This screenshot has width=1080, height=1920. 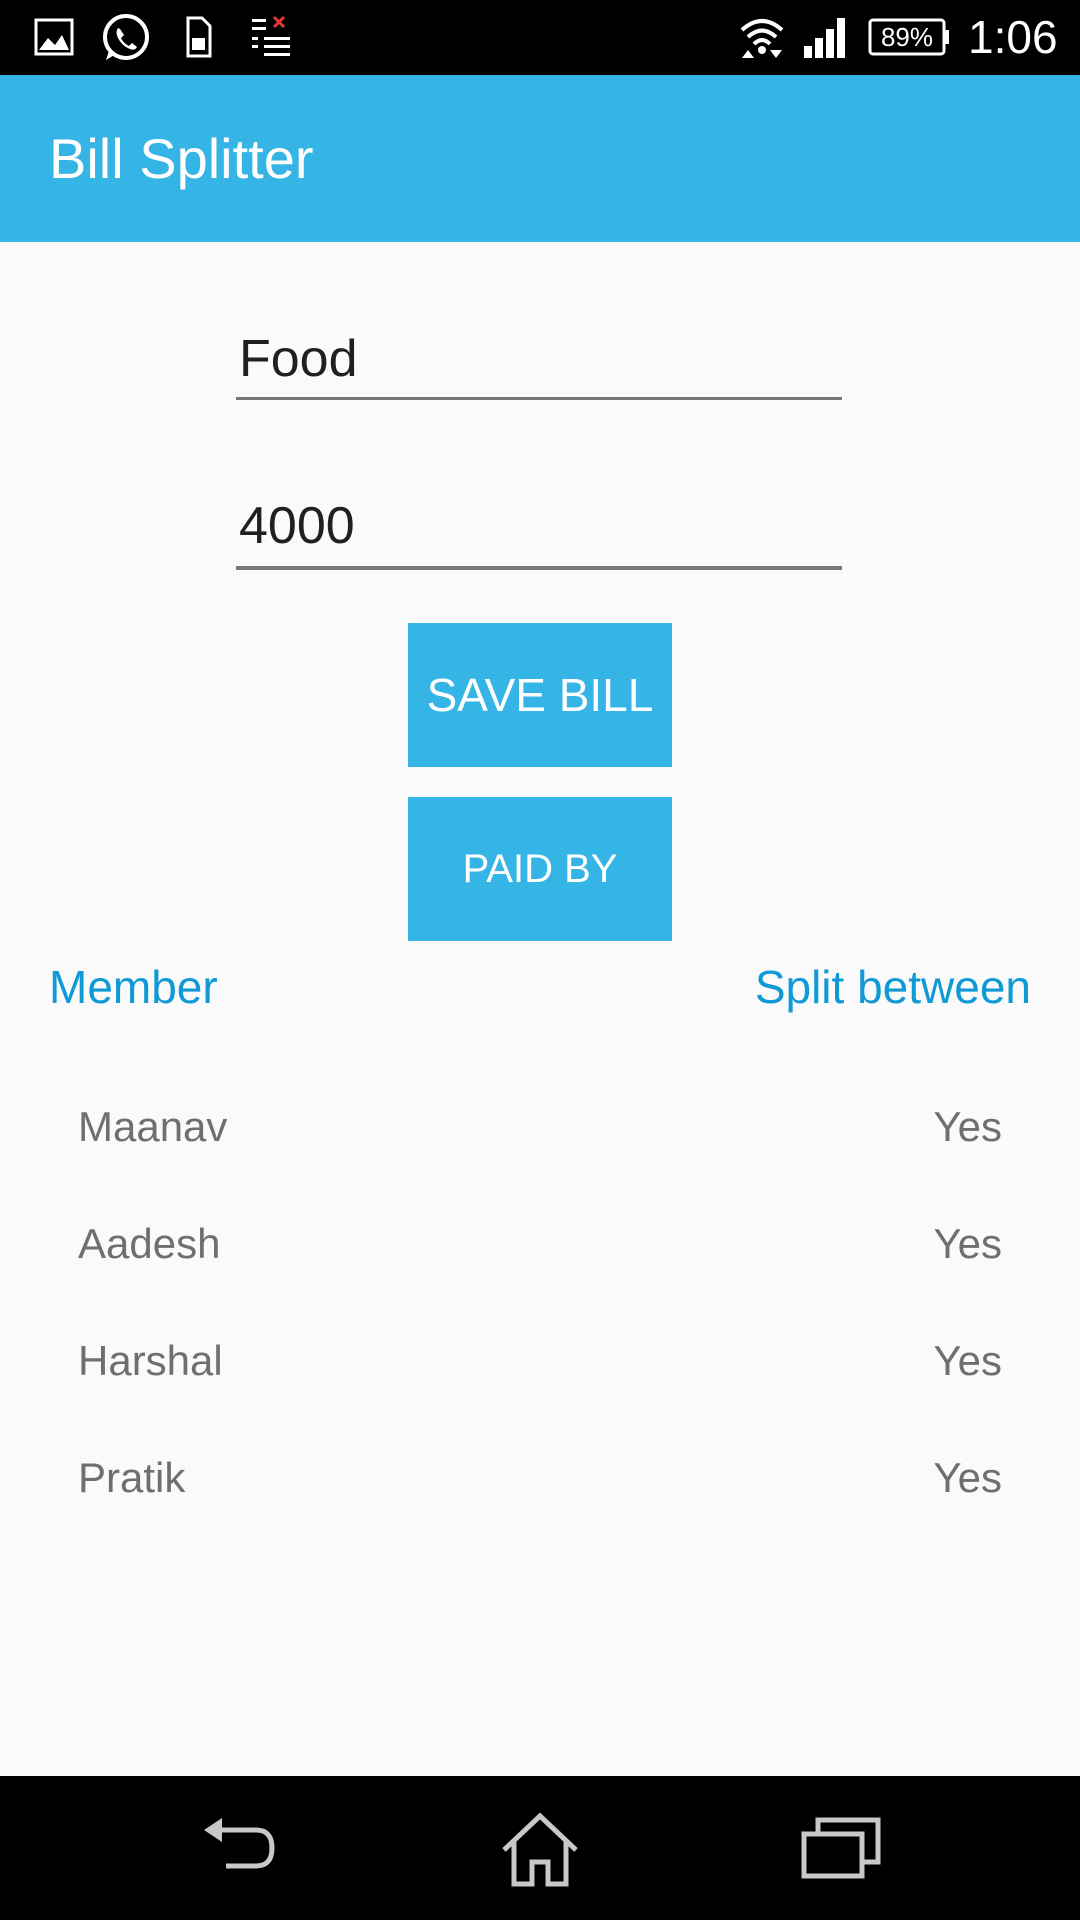 What do you see at coordinates (149, 1243) in the screenshot?
I see `member-name: Aadesh` at bounding box center [149, 1243].